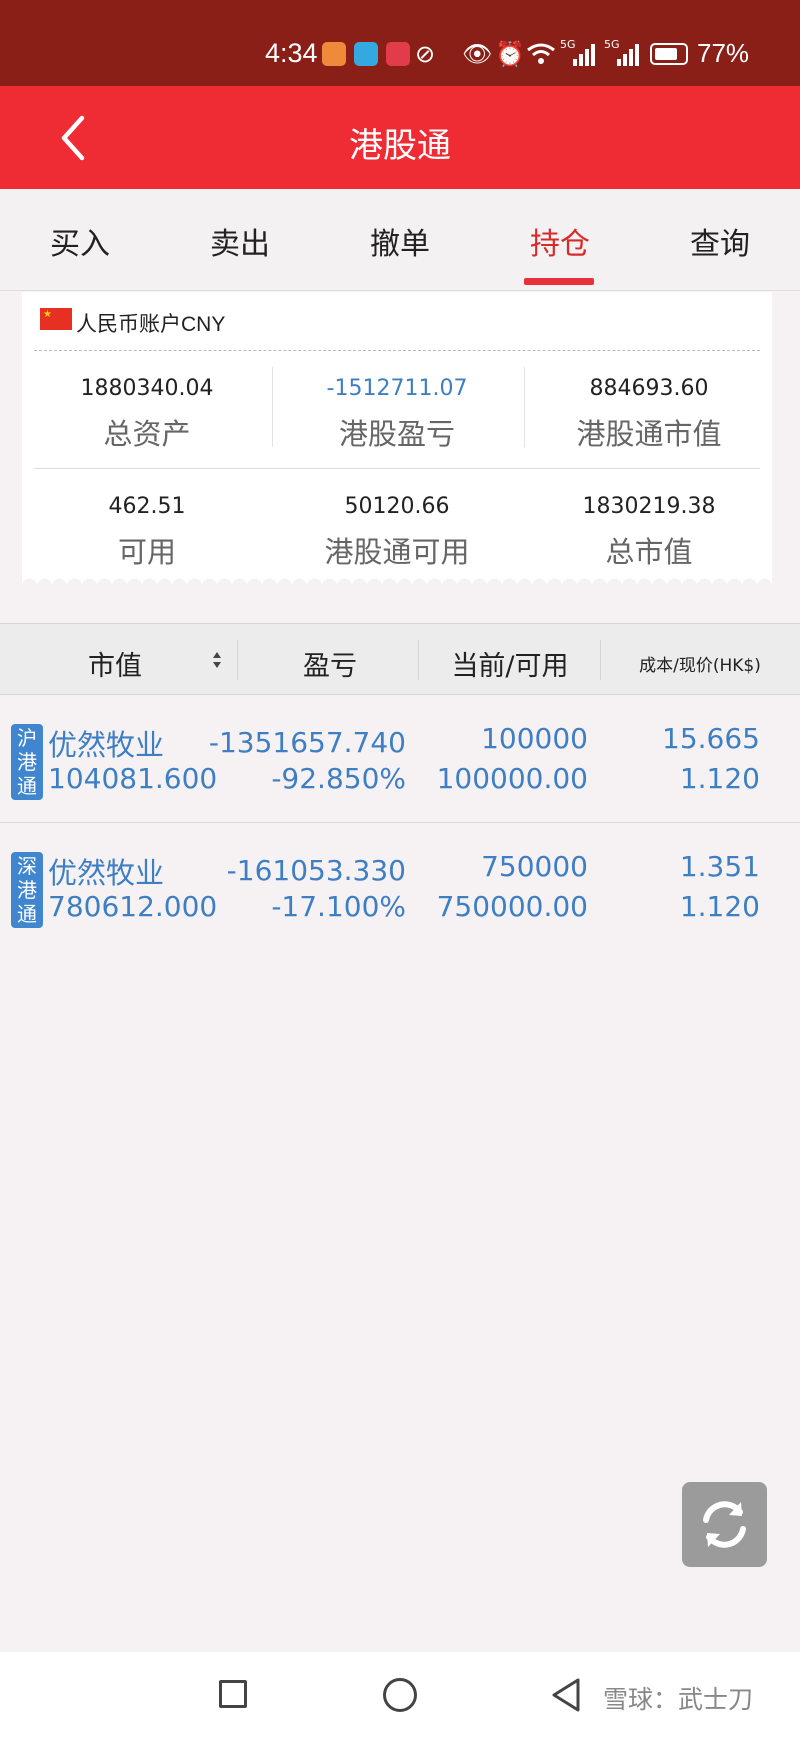 The height and width of the screenshot is (1737, 800). I want to click on reader-icon, so click(366, 54).